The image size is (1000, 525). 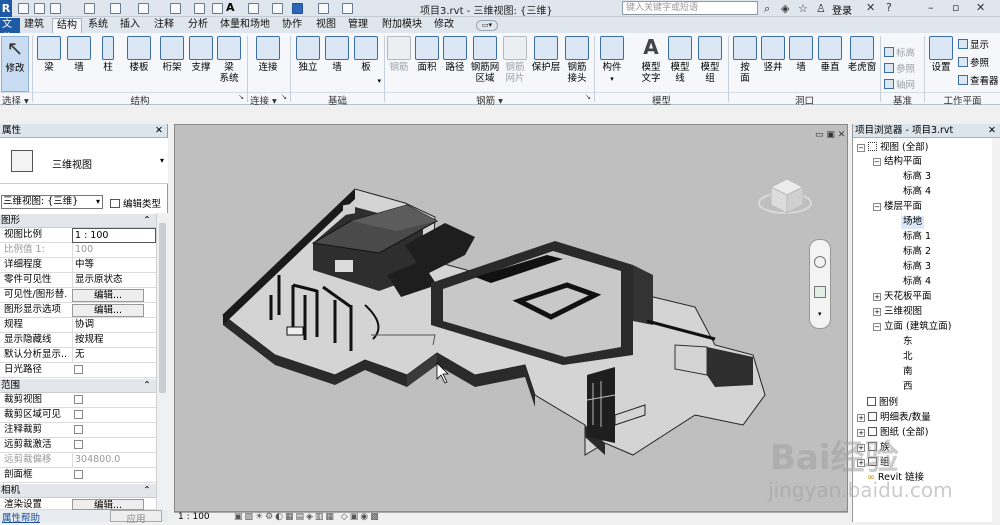 I want to click on connection-button: 连接, so click(x=268, y=64).